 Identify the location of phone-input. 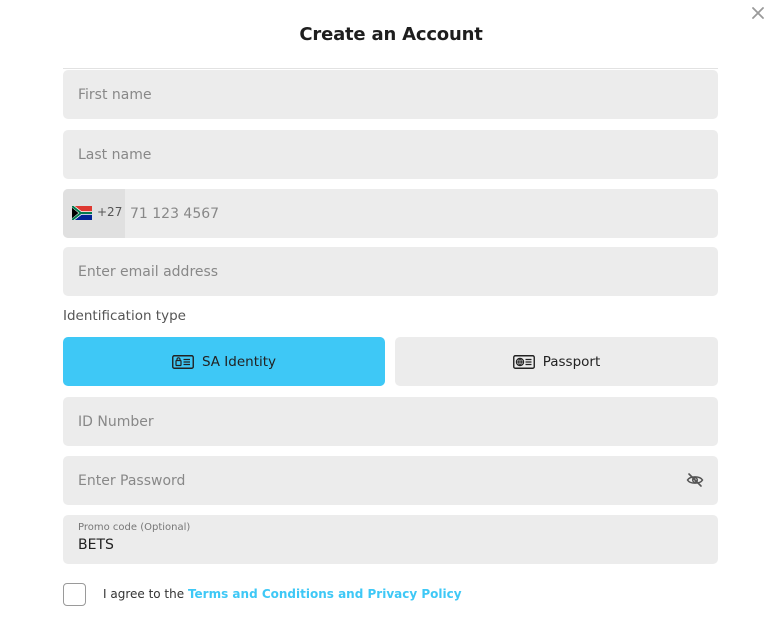
(421, 213).